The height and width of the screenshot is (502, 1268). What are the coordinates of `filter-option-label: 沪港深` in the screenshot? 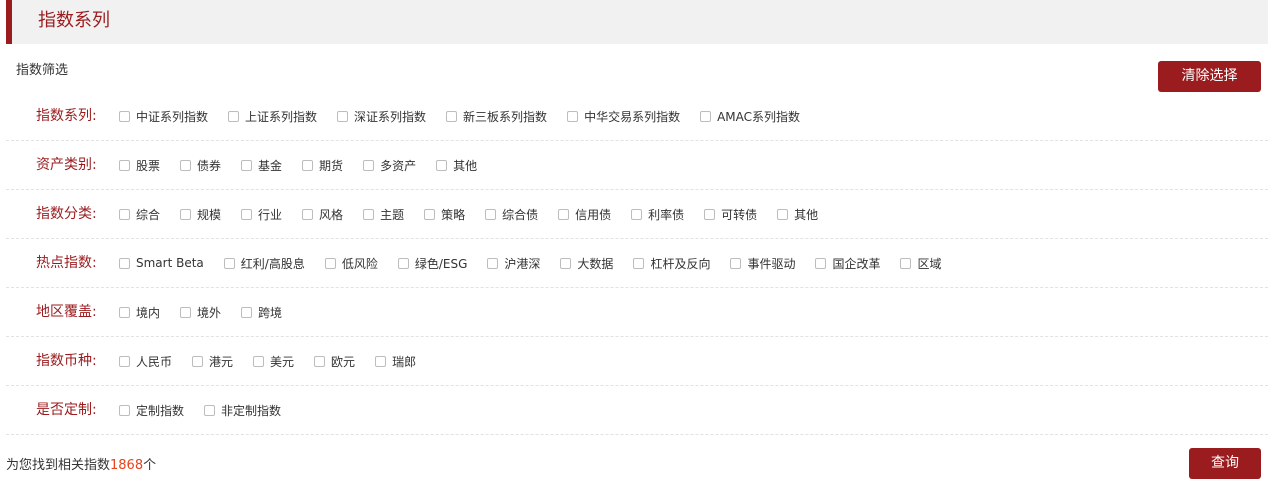 It's located at (522, 263).